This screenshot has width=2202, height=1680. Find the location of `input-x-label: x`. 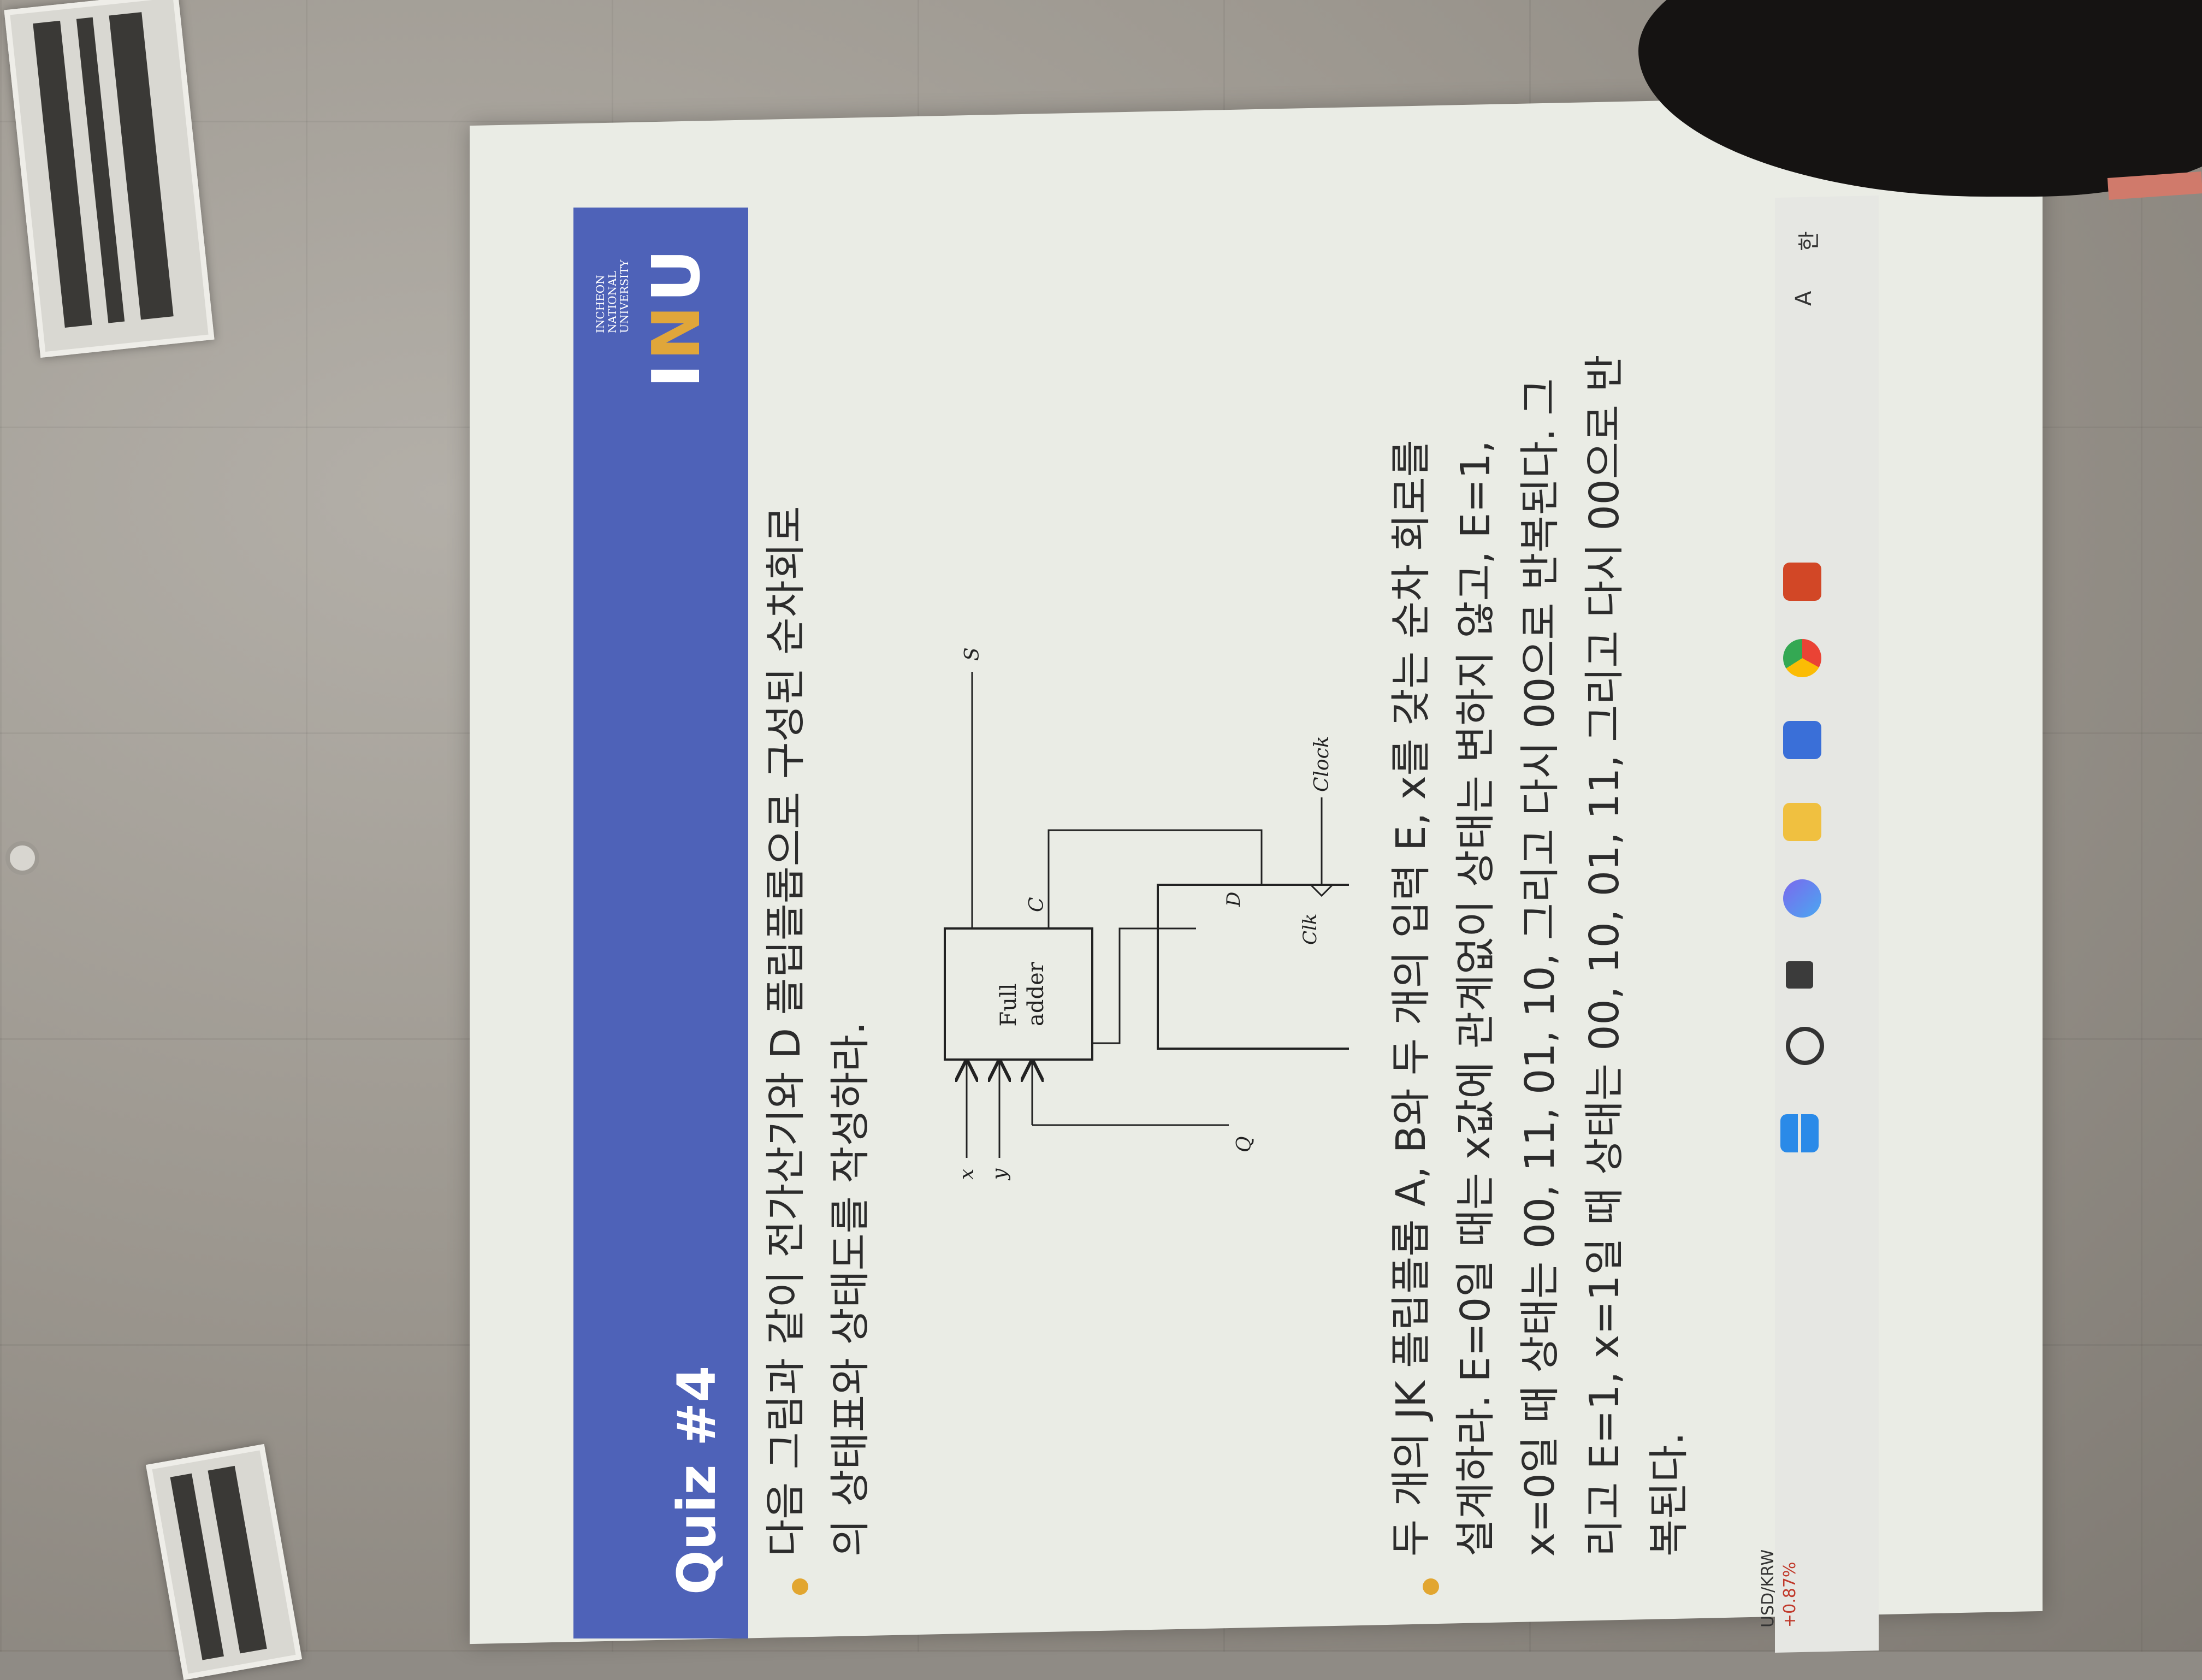

input-x-label: x is located at coordinates (967, 1174).